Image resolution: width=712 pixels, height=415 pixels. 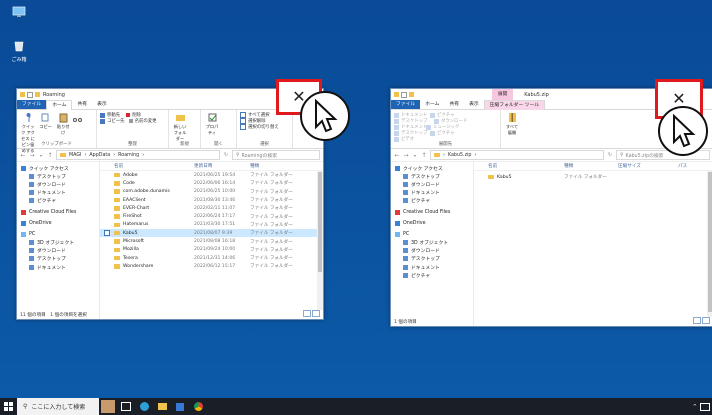 I want to click on table-row: Microsoft 2021/08/08 16:18 ファイル フォルダー, so click(x=211, y=241).